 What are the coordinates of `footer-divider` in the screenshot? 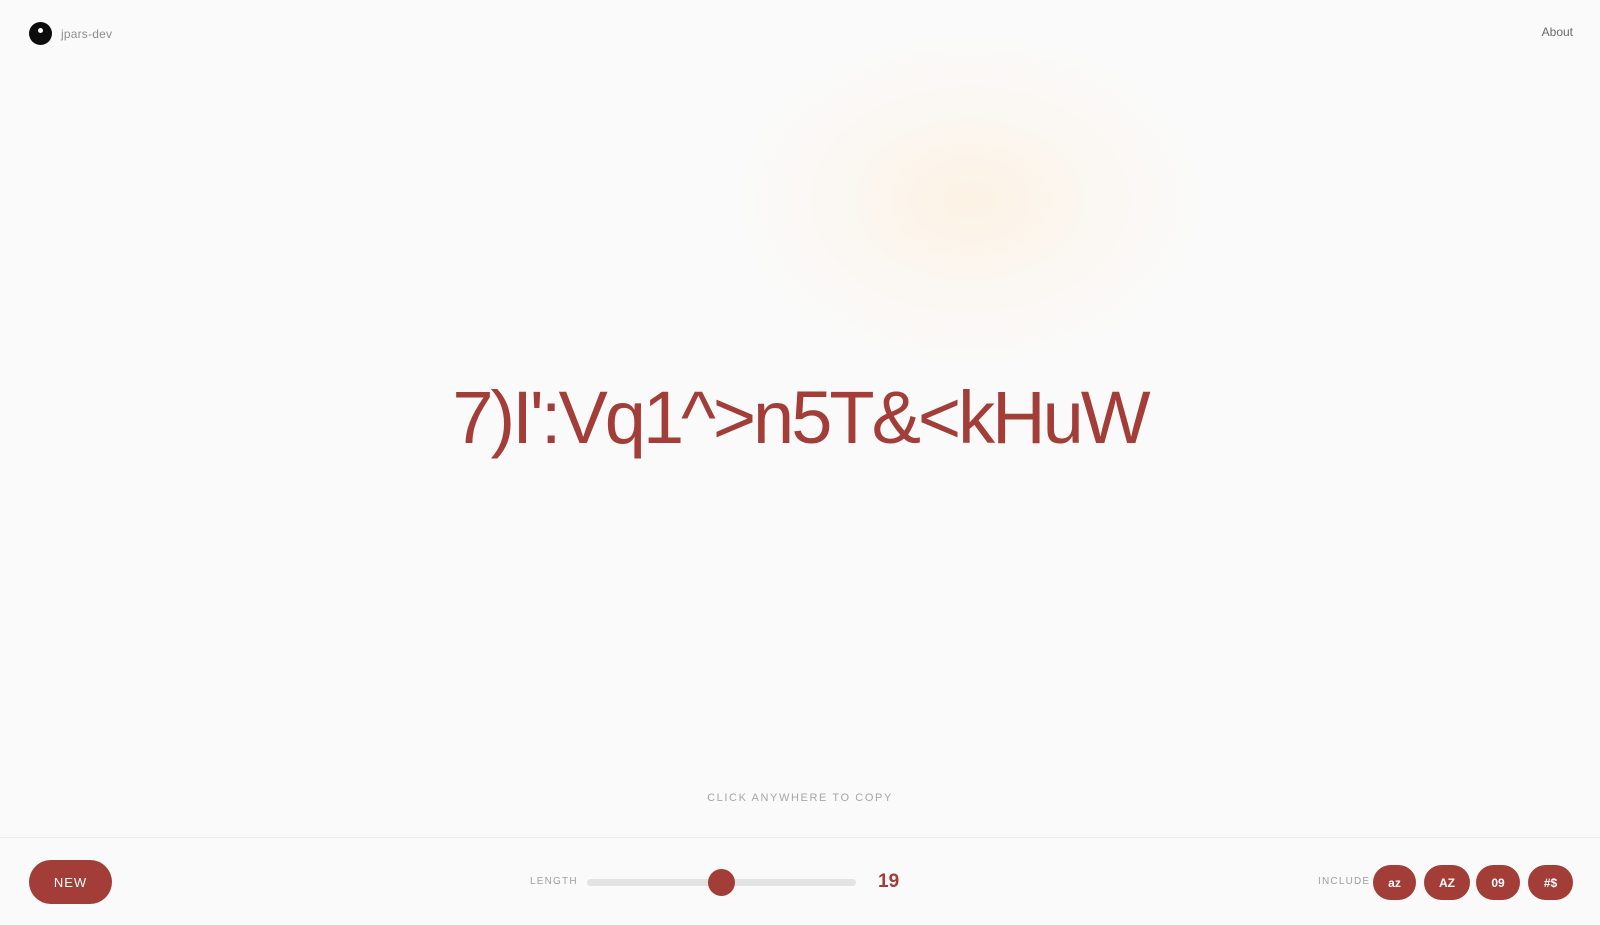 It's located at (800, 837).